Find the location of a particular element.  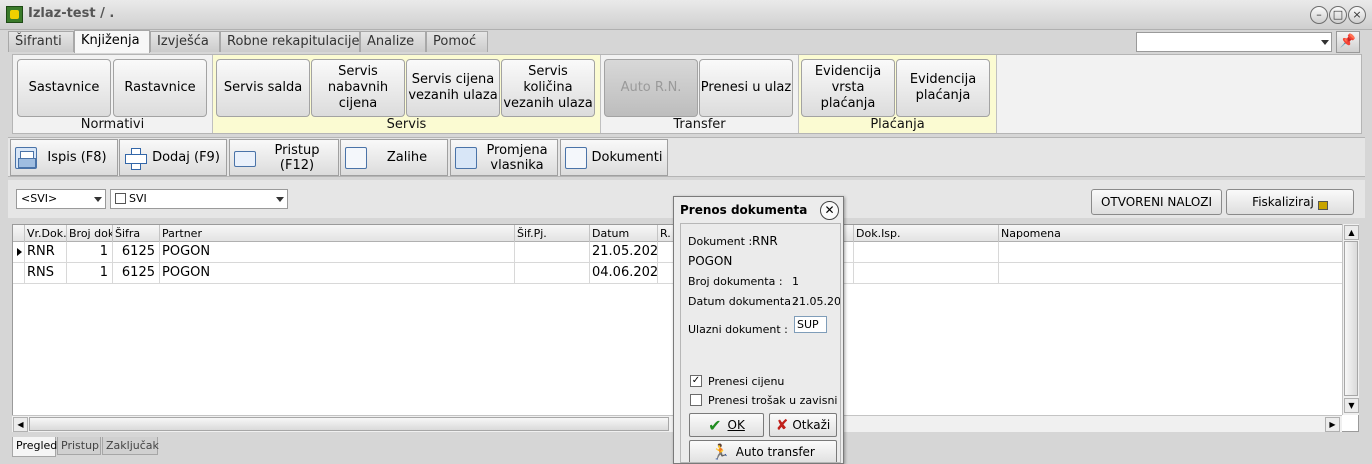

zalihe-button: Zalihe is located at coordinates (394, 157).